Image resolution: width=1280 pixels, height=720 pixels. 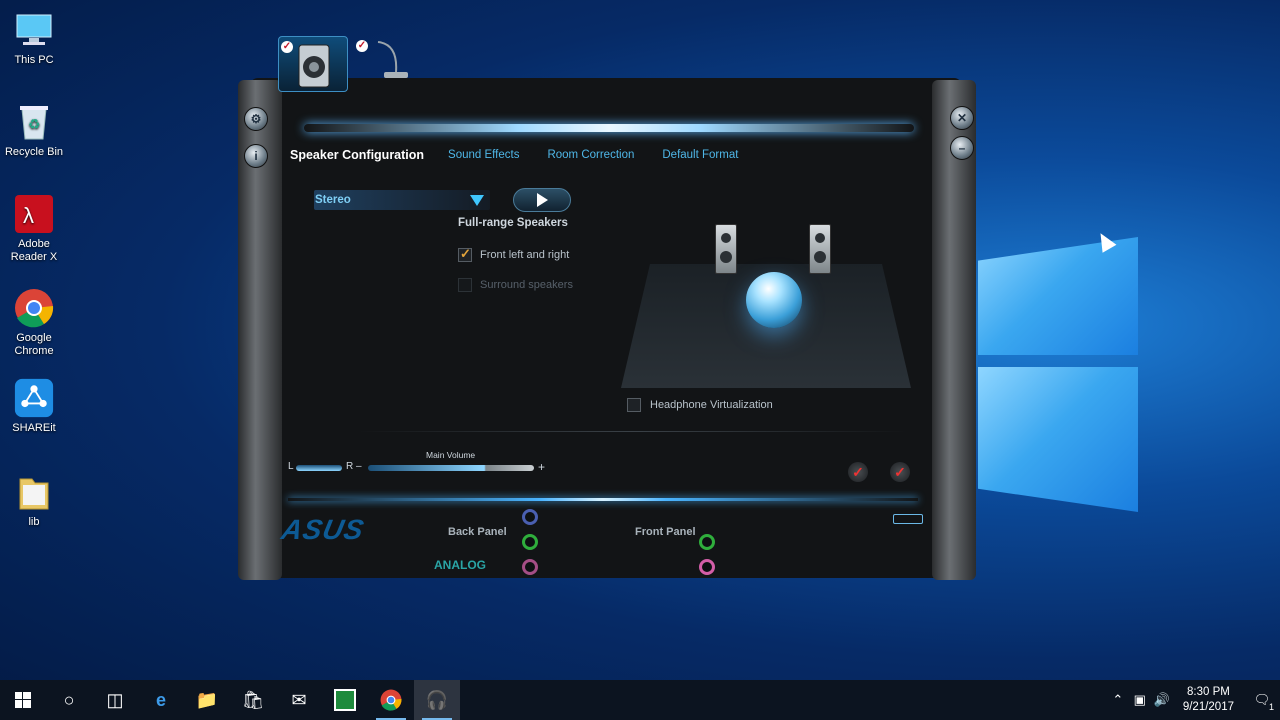 I want to click on close-icon: ✕, so click(x=962, y=118).